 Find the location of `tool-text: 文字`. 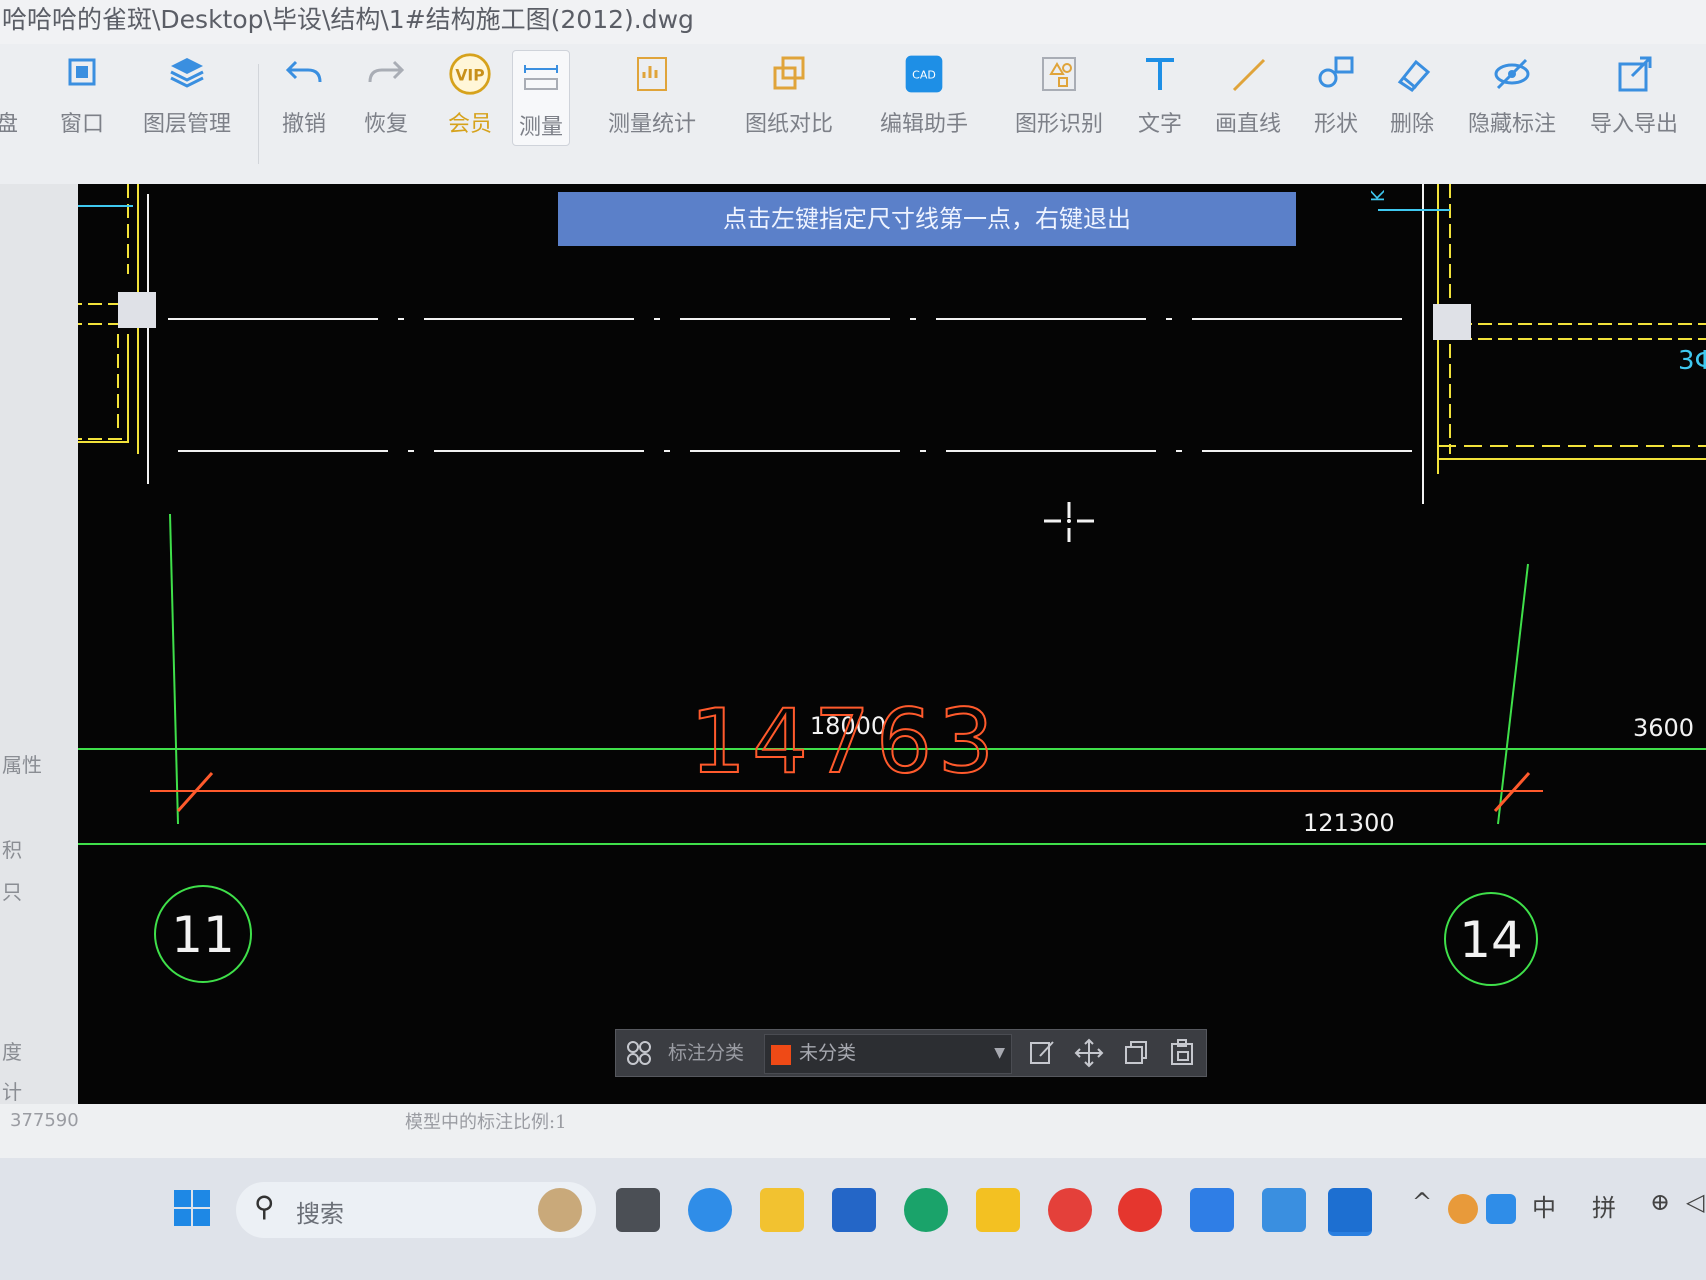

tool-text: 文字 is located at coordinates (1160, 95).